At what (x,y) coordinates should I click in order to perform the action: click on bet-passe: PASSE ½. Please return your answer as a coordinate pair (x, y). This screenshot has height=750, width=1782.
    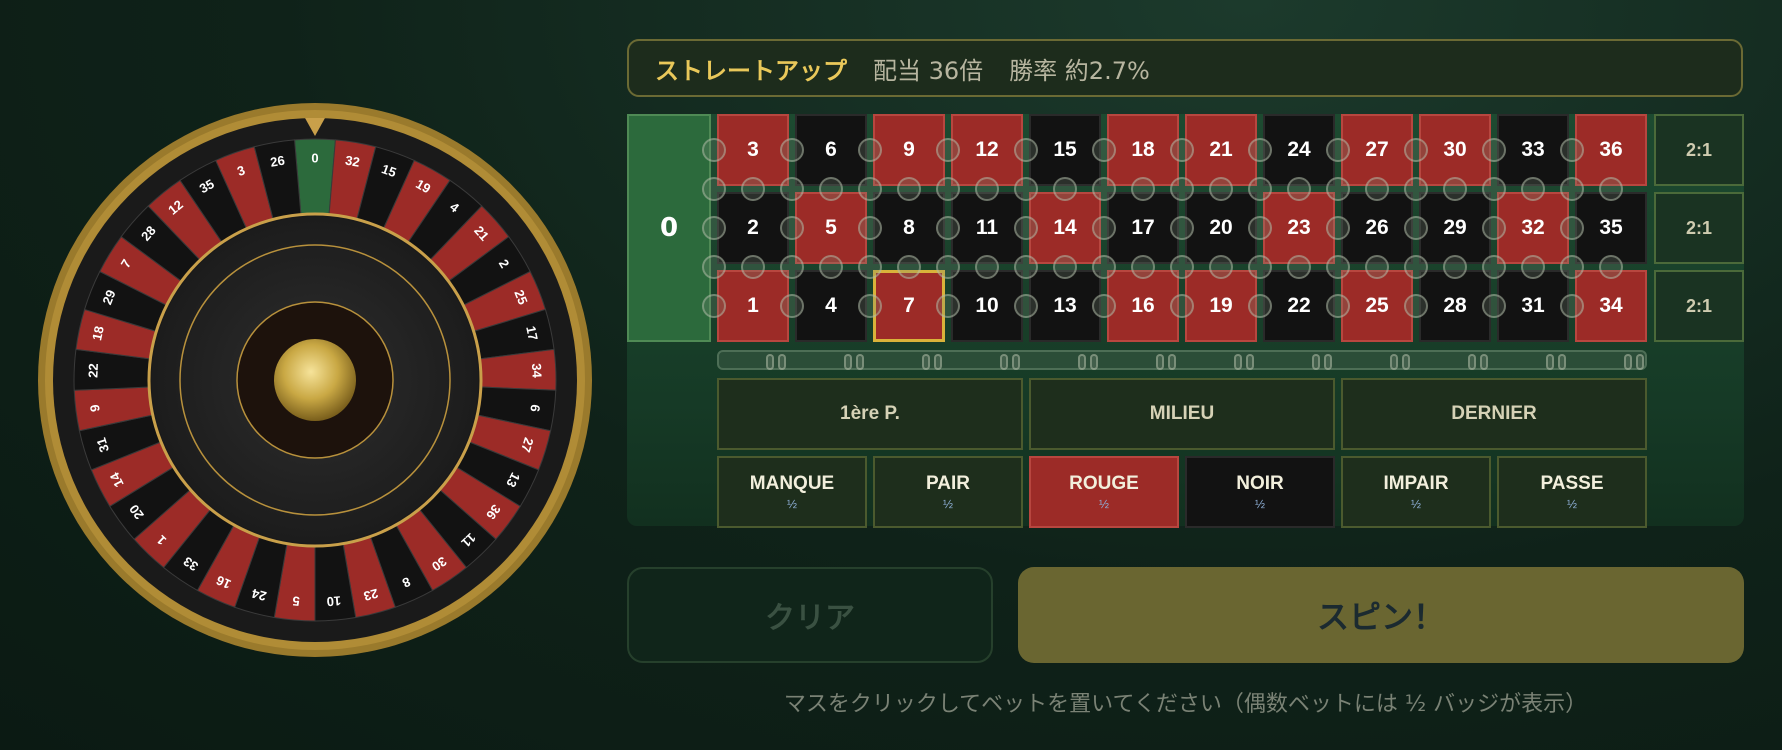
    Looking at the image, I should click on (1572, 492).